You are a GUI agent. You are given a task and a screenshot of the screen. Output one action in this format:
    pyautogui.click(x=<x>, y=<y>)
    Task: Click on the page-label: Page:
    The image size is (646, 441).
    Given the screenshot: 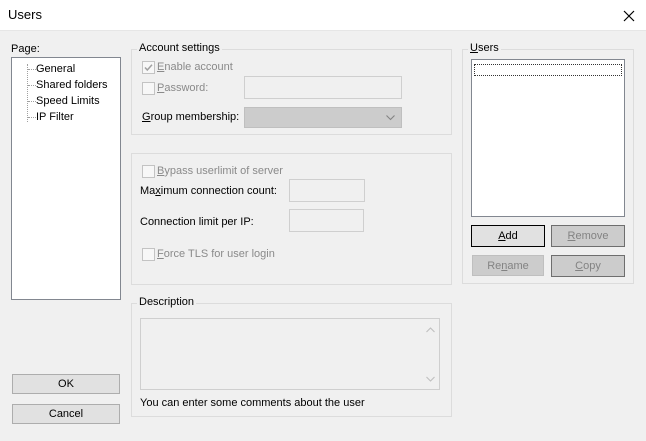 What is the action you would take?
    pyautogui.click(x=25, y=49)
    